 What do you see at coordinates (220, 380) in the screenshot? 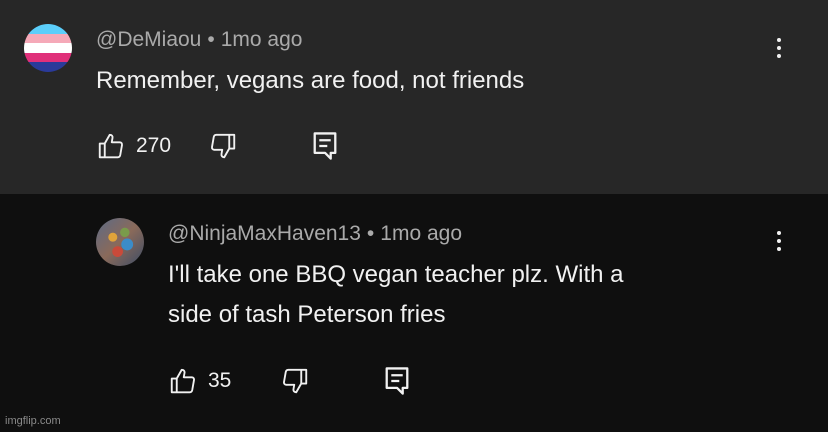
I see `like-count: 35` at bounding box center [220, 380].